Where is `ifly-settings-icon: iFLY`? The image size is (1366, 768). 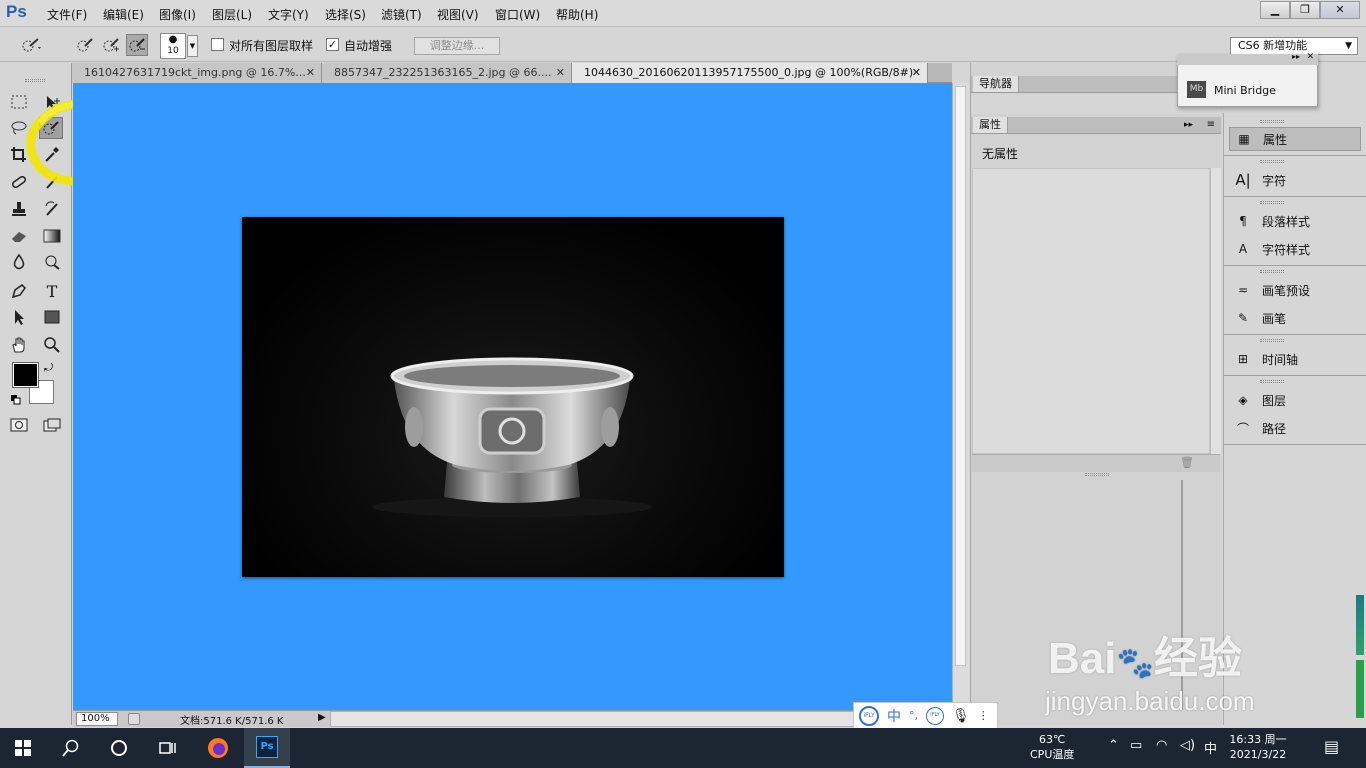
ifly-settings-icon: iFLY is located at coordinates (935, 715).